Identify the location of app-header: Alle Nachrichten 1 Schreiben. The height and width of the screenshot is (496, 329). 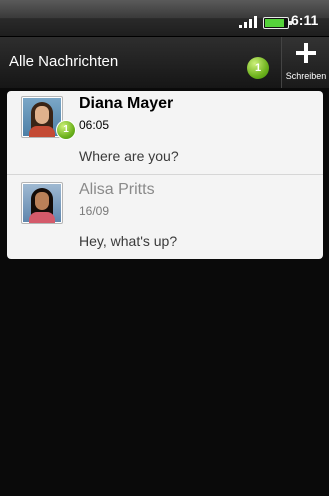
(164, 62).